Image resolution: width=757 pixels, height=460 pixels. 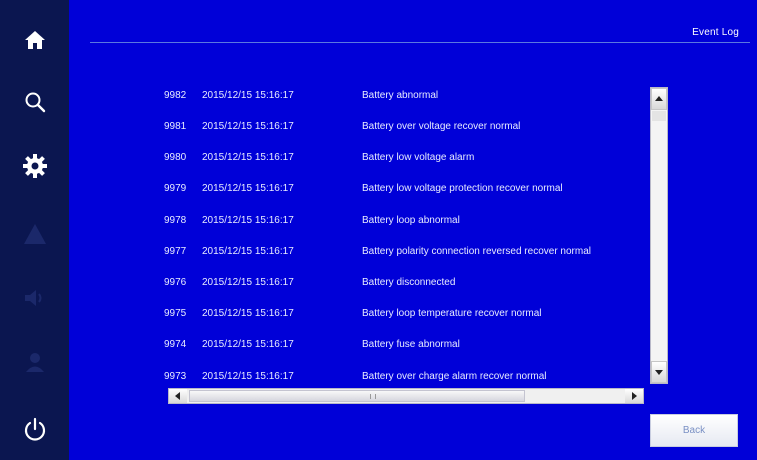 I want to click on sidebar, so click(x=34, y=230).